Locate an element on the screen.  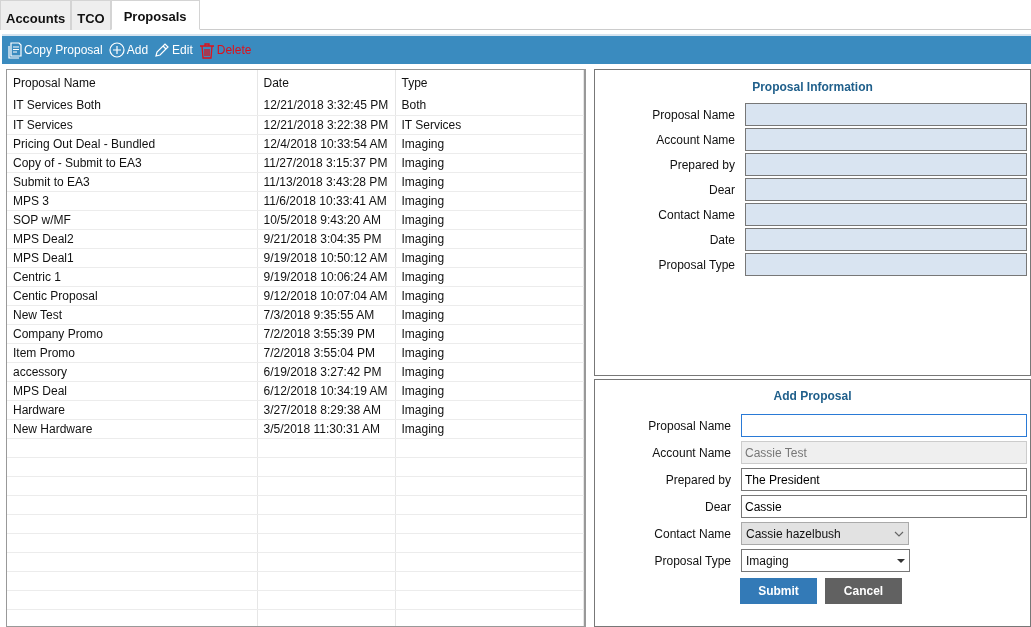
table-cell: 12/4/2018 10:33:54 AM is located at coordinates (326, 143).